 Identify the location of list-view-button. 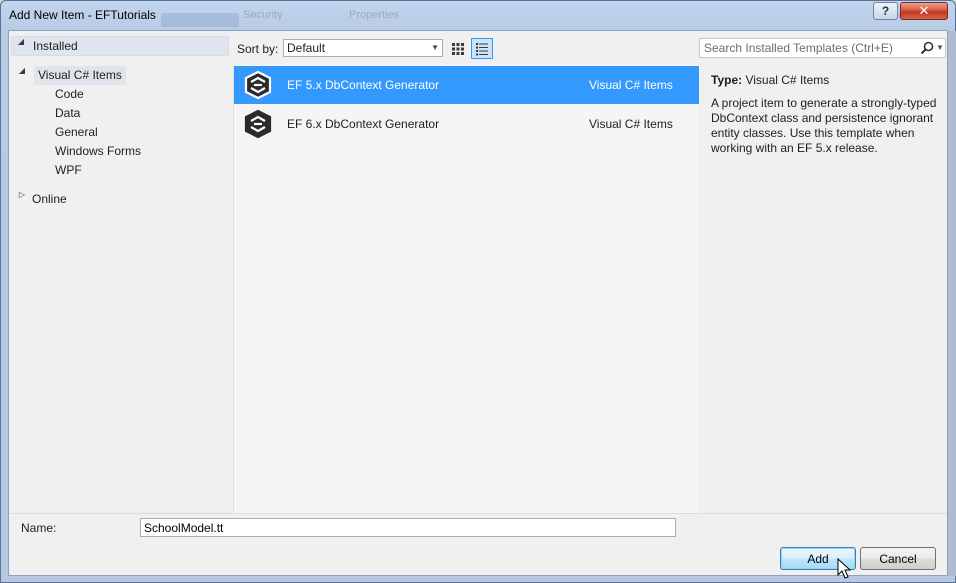
(482, 48).